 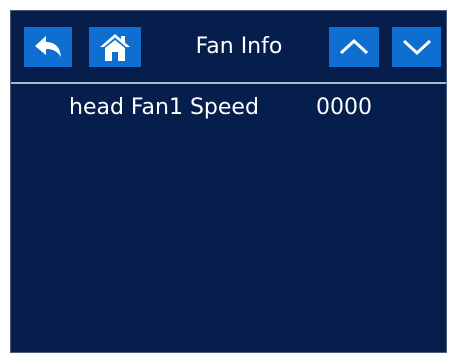 I want to click on back-button, so click(x=48, y=47).